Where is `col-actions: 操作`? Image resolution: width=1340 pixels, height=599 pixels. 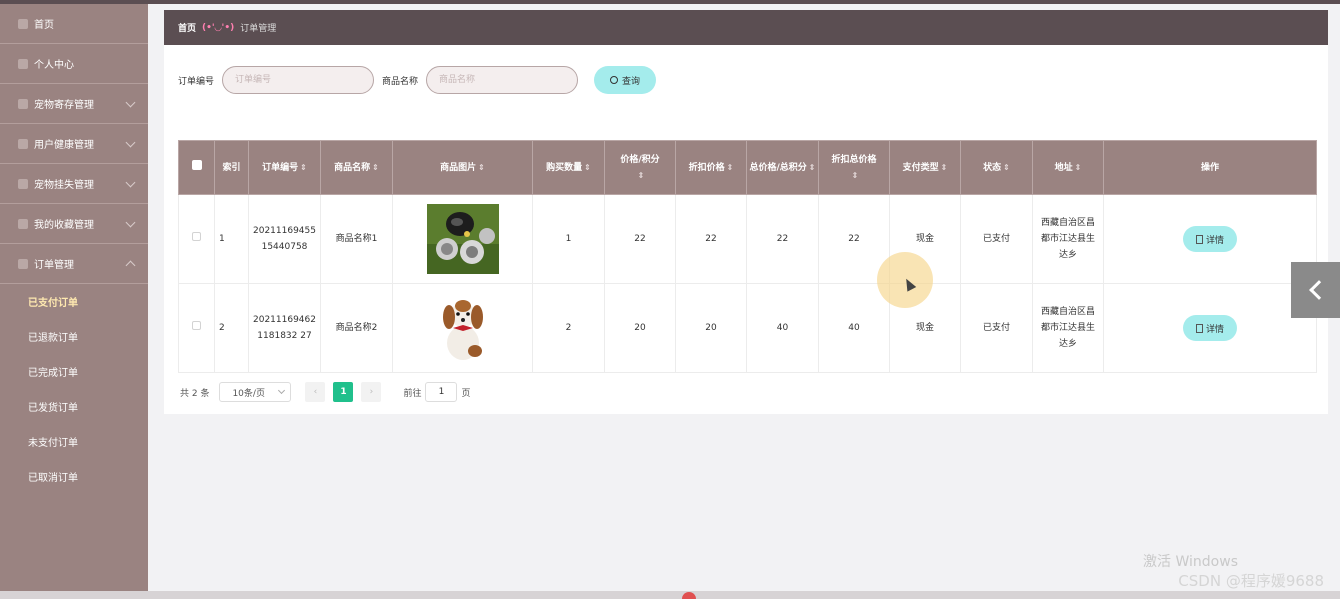 col-actions: 操作 is located at coordinates (1210, 167).